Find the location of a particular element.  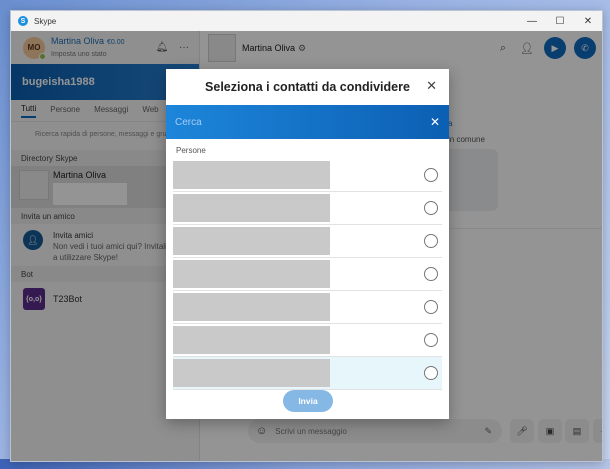

close-icon: ✕ is located at coordinates (431, 86).